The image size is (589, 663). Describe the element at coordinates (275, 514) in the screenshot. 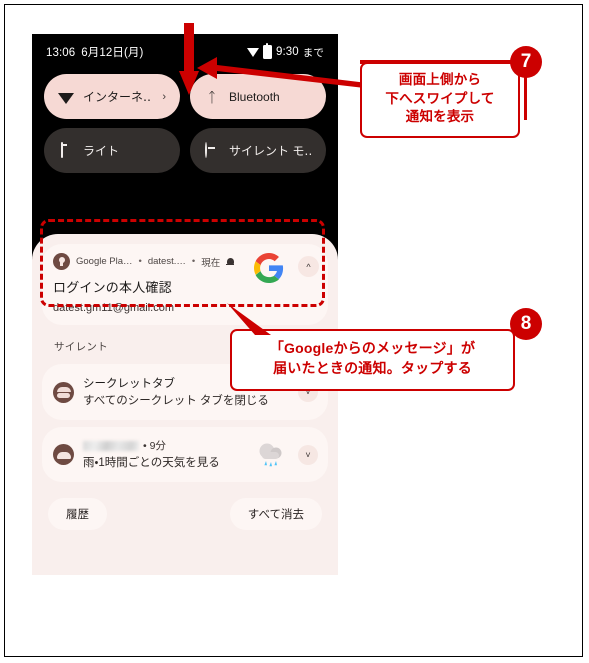

I see `clear-all-button: すべて消去` at that location.